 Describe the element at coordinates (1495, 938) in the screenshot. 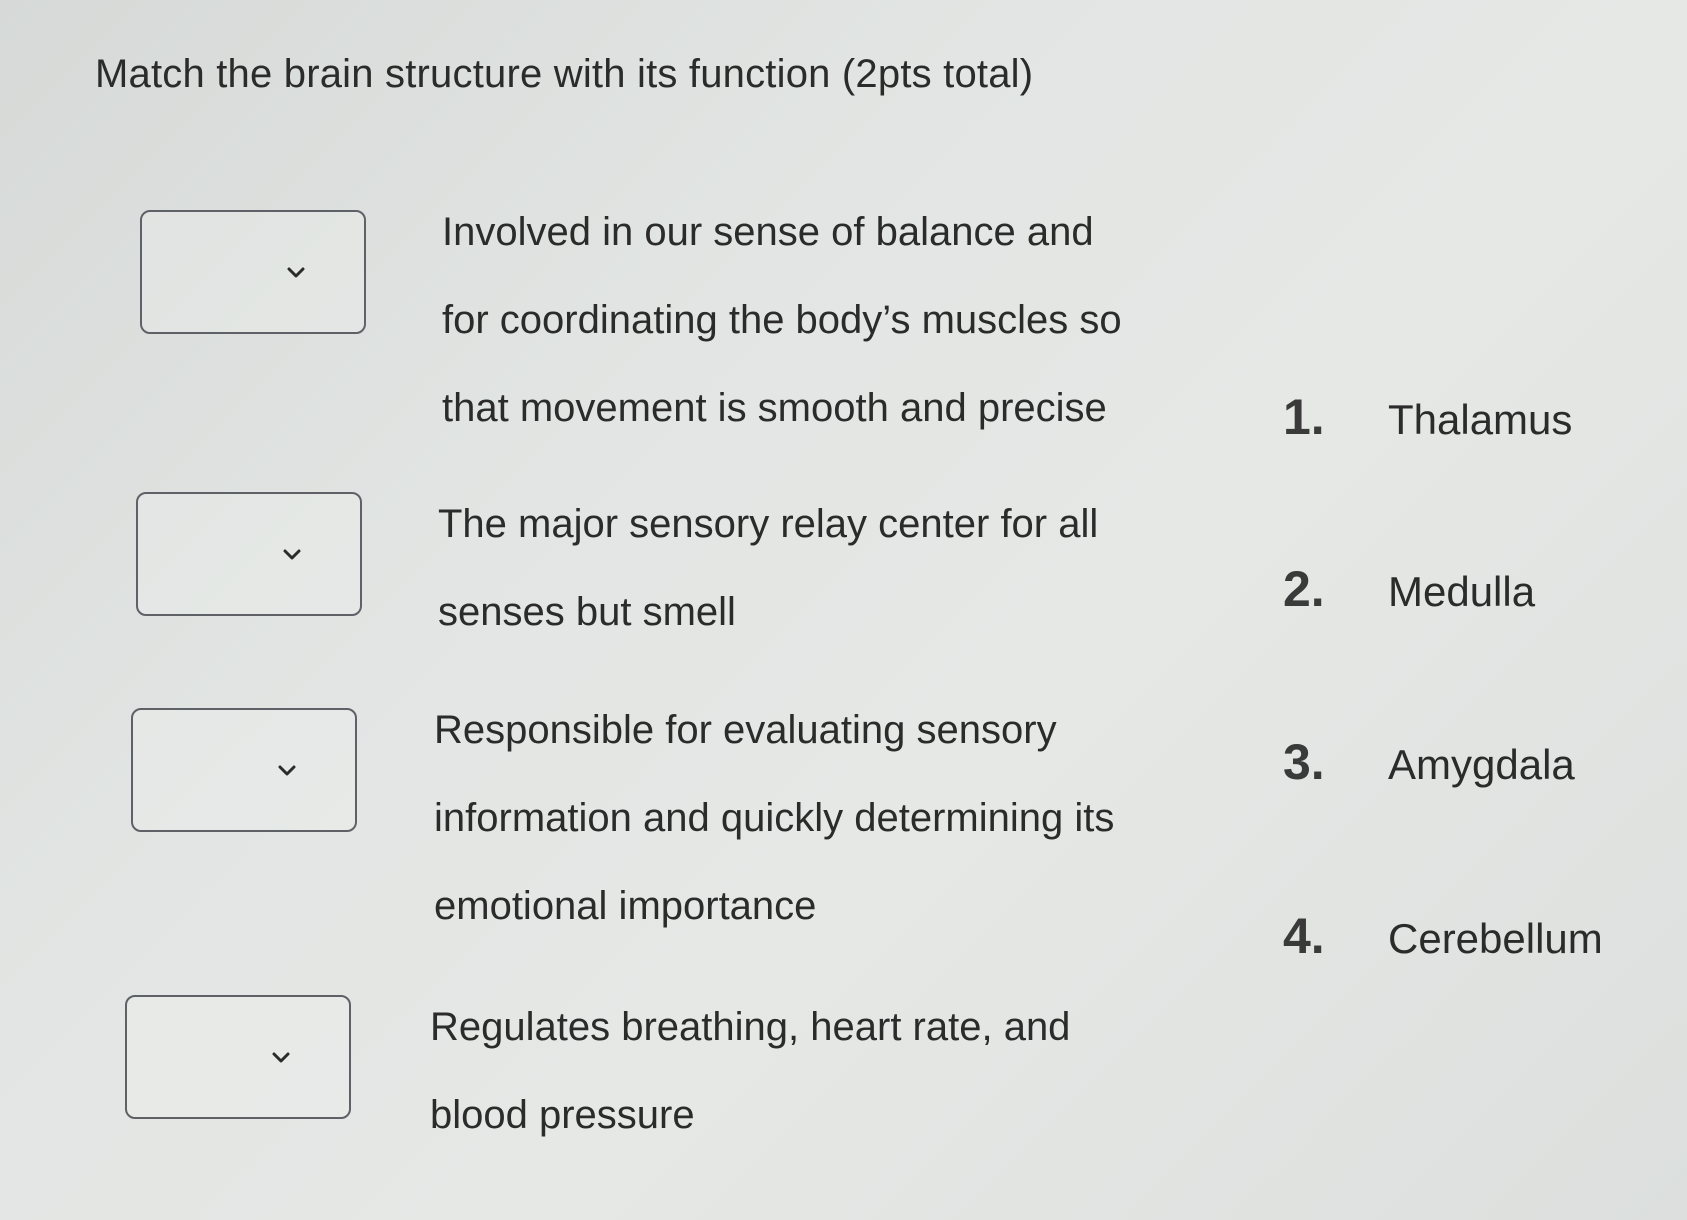

I see `option-label: Cerebellum` at that location.